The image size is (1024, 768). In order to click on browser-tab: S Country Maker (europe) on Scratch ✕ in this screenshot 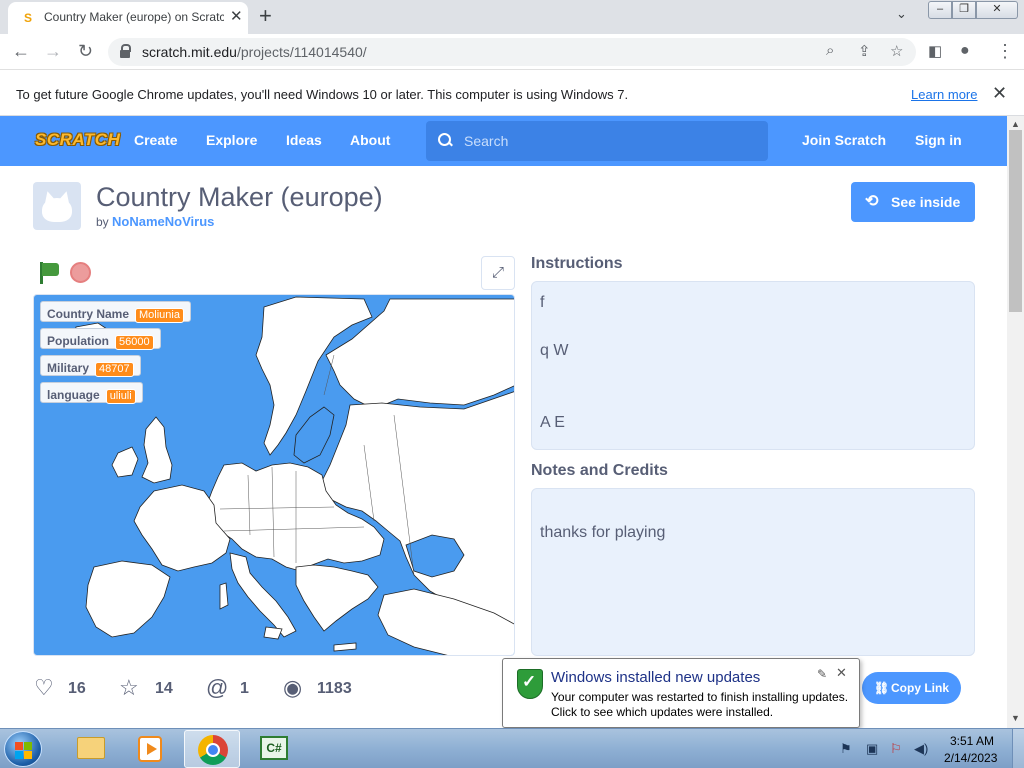, I will do `click(128, 18)`.